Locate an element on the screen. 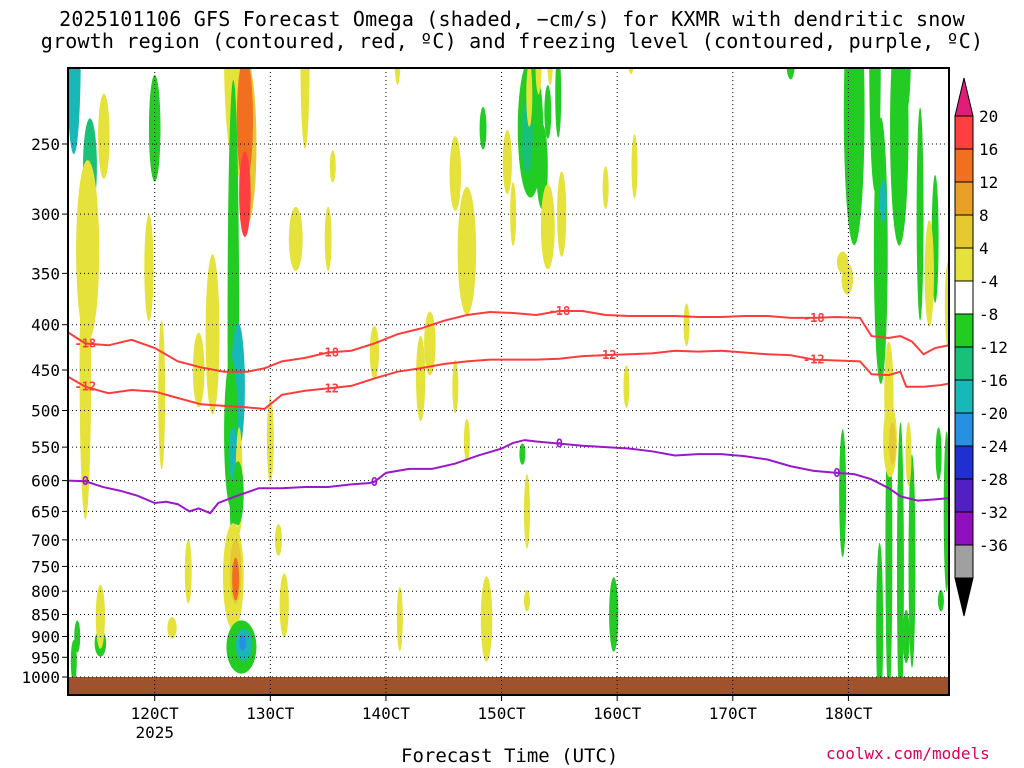  colorbar-tick-label: -24 is located at coordinates (993, 446).